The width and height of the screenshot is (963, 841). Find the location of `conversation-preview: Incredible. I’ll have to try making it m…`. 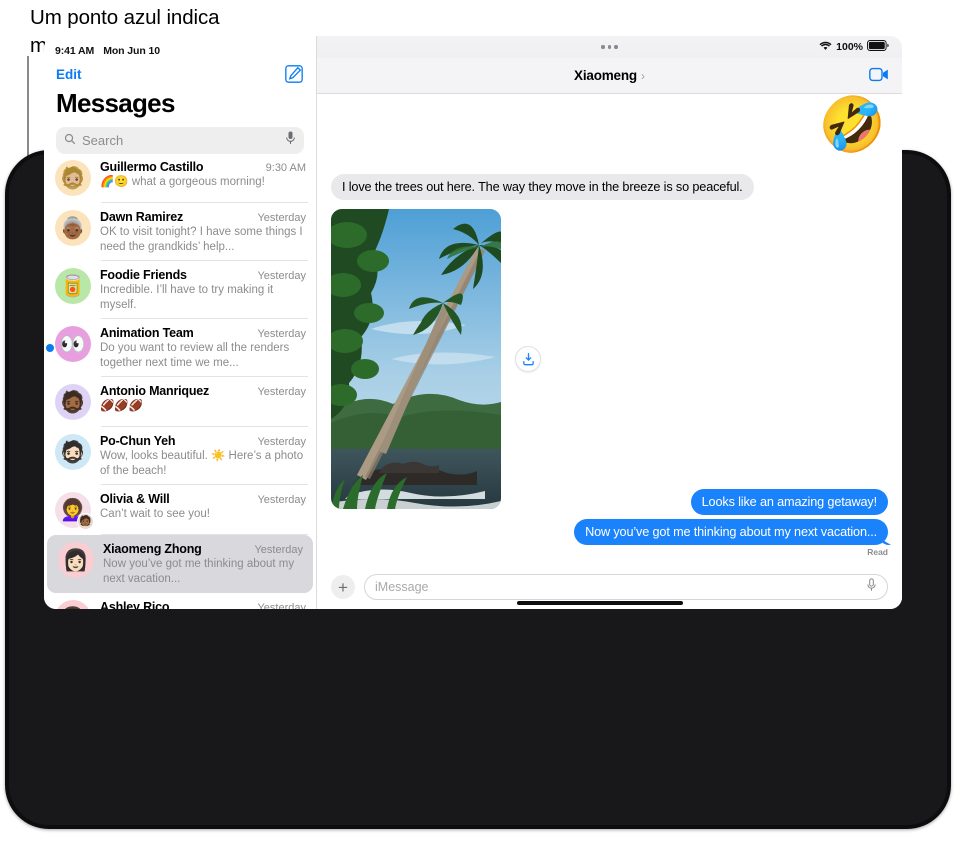

conversation-preview: Incredible. I’ll have to try making it m… is located at coordinates (187, 297).